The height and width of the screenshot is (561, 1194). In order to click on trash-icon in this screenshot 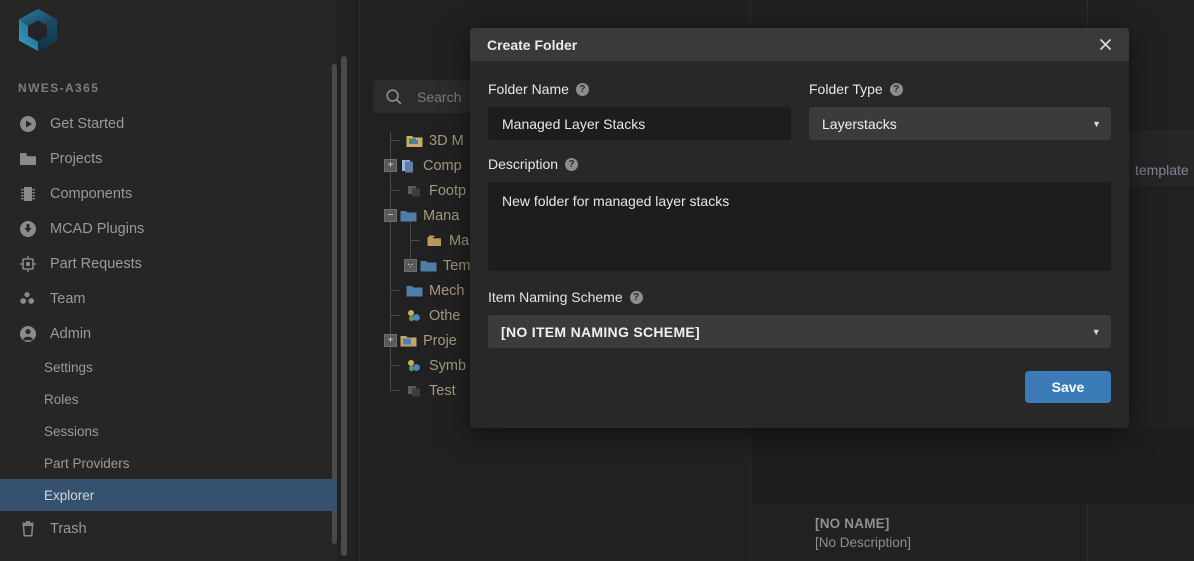, I will do `click(28, 529)`.